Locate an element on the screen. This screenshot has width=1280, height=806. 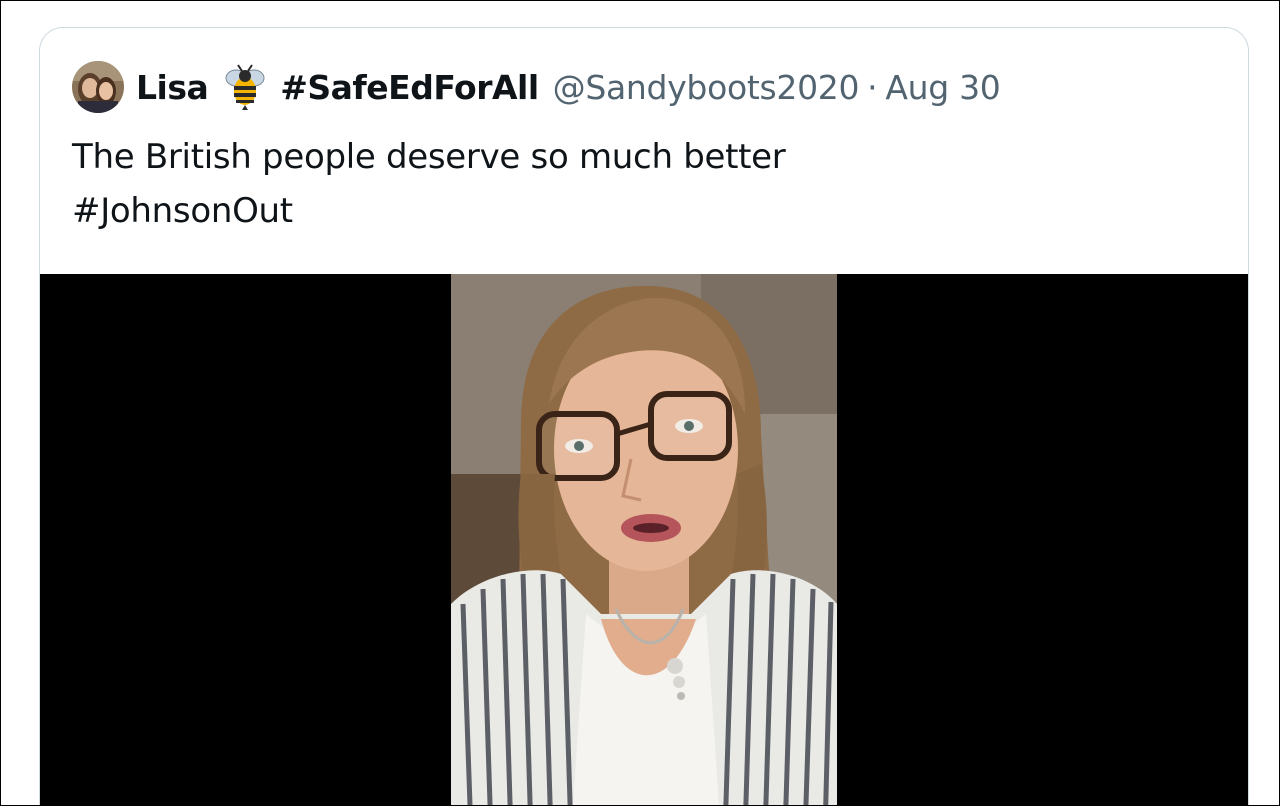
display-name: Lisa is located at coordinates (172, 87).